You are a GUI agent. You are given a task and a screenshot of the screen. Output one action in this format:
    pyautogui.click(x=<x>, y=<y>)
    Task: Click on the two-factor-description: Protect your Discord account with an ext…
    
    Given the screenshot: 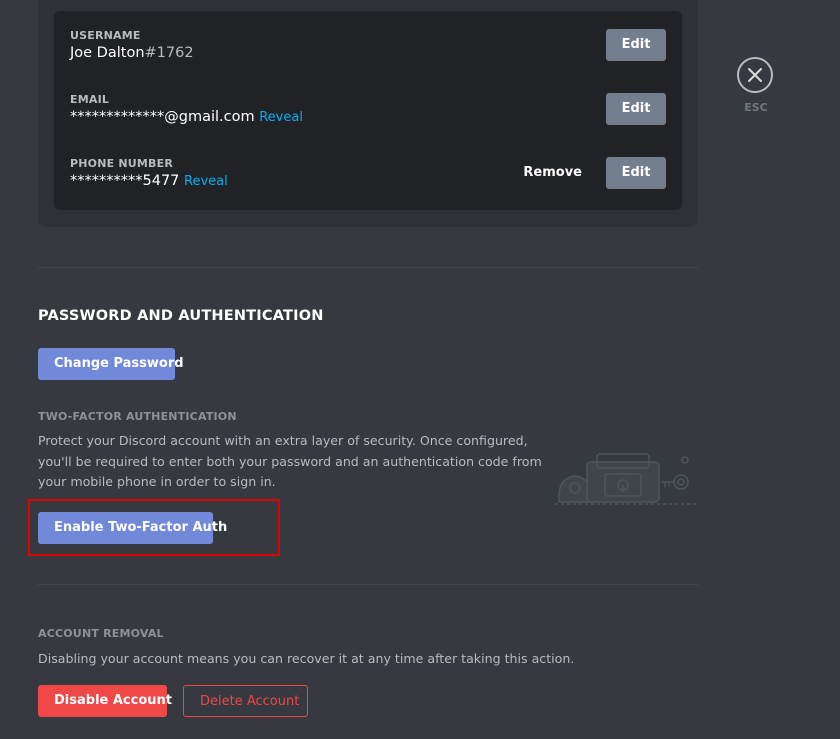 What is the action you would take?
    pyautogui.click(x=290, y=461)
    